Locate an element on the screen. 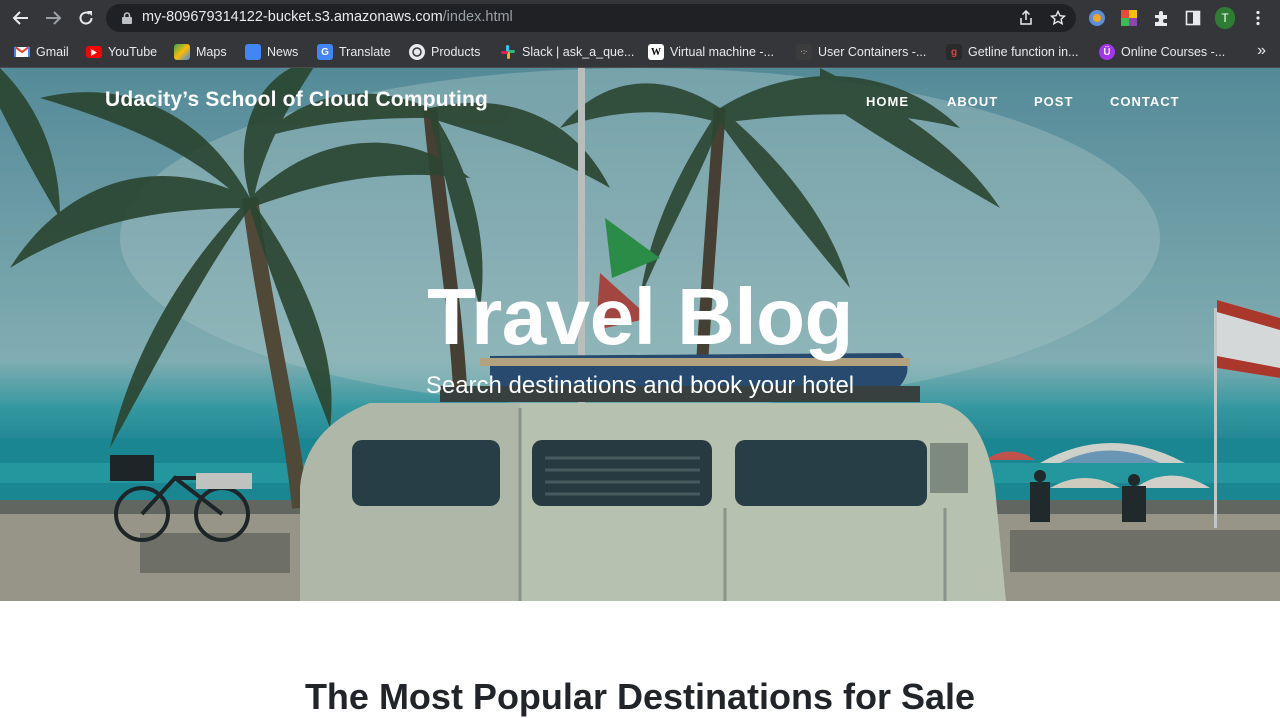 The image size is (1280, 718). bookmark-label: News is located at coordinates (283, 52).